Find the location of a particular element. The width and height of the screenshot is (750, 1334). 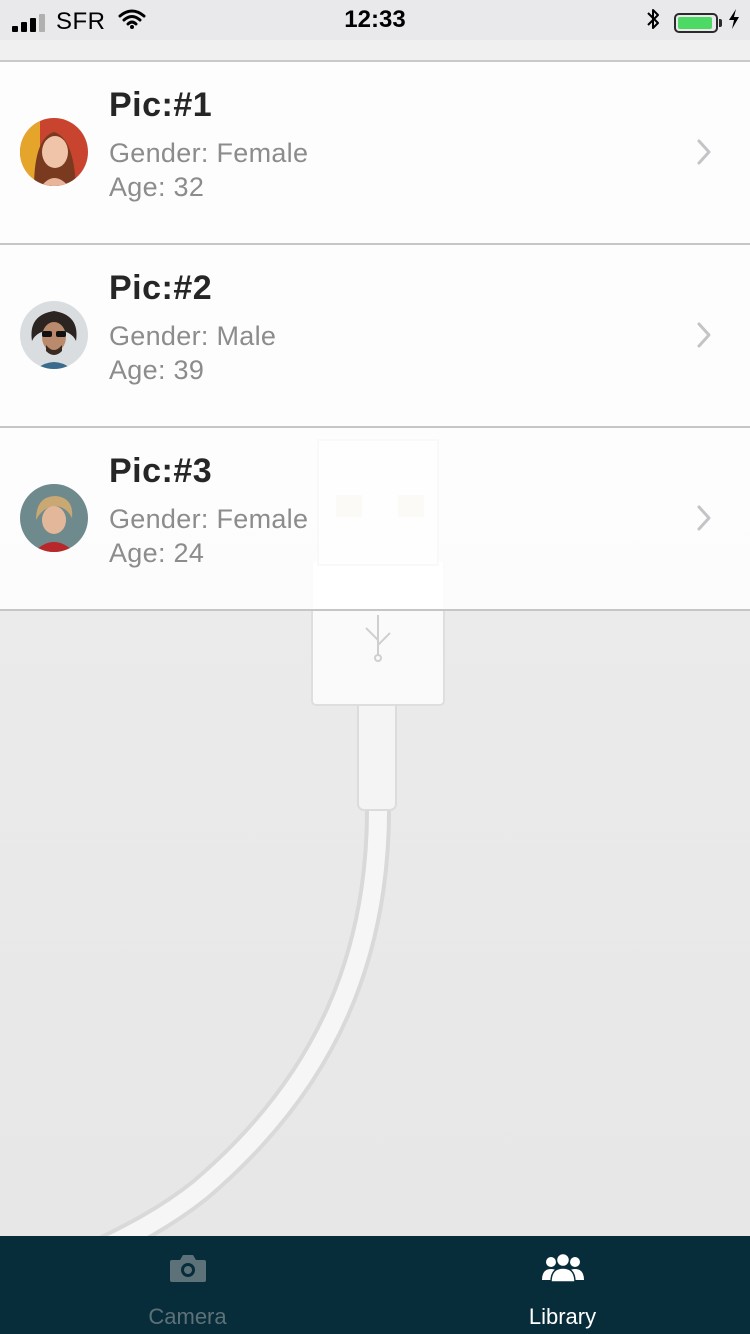

row-title: Pic:#2 is located at coordinates (161, 288).